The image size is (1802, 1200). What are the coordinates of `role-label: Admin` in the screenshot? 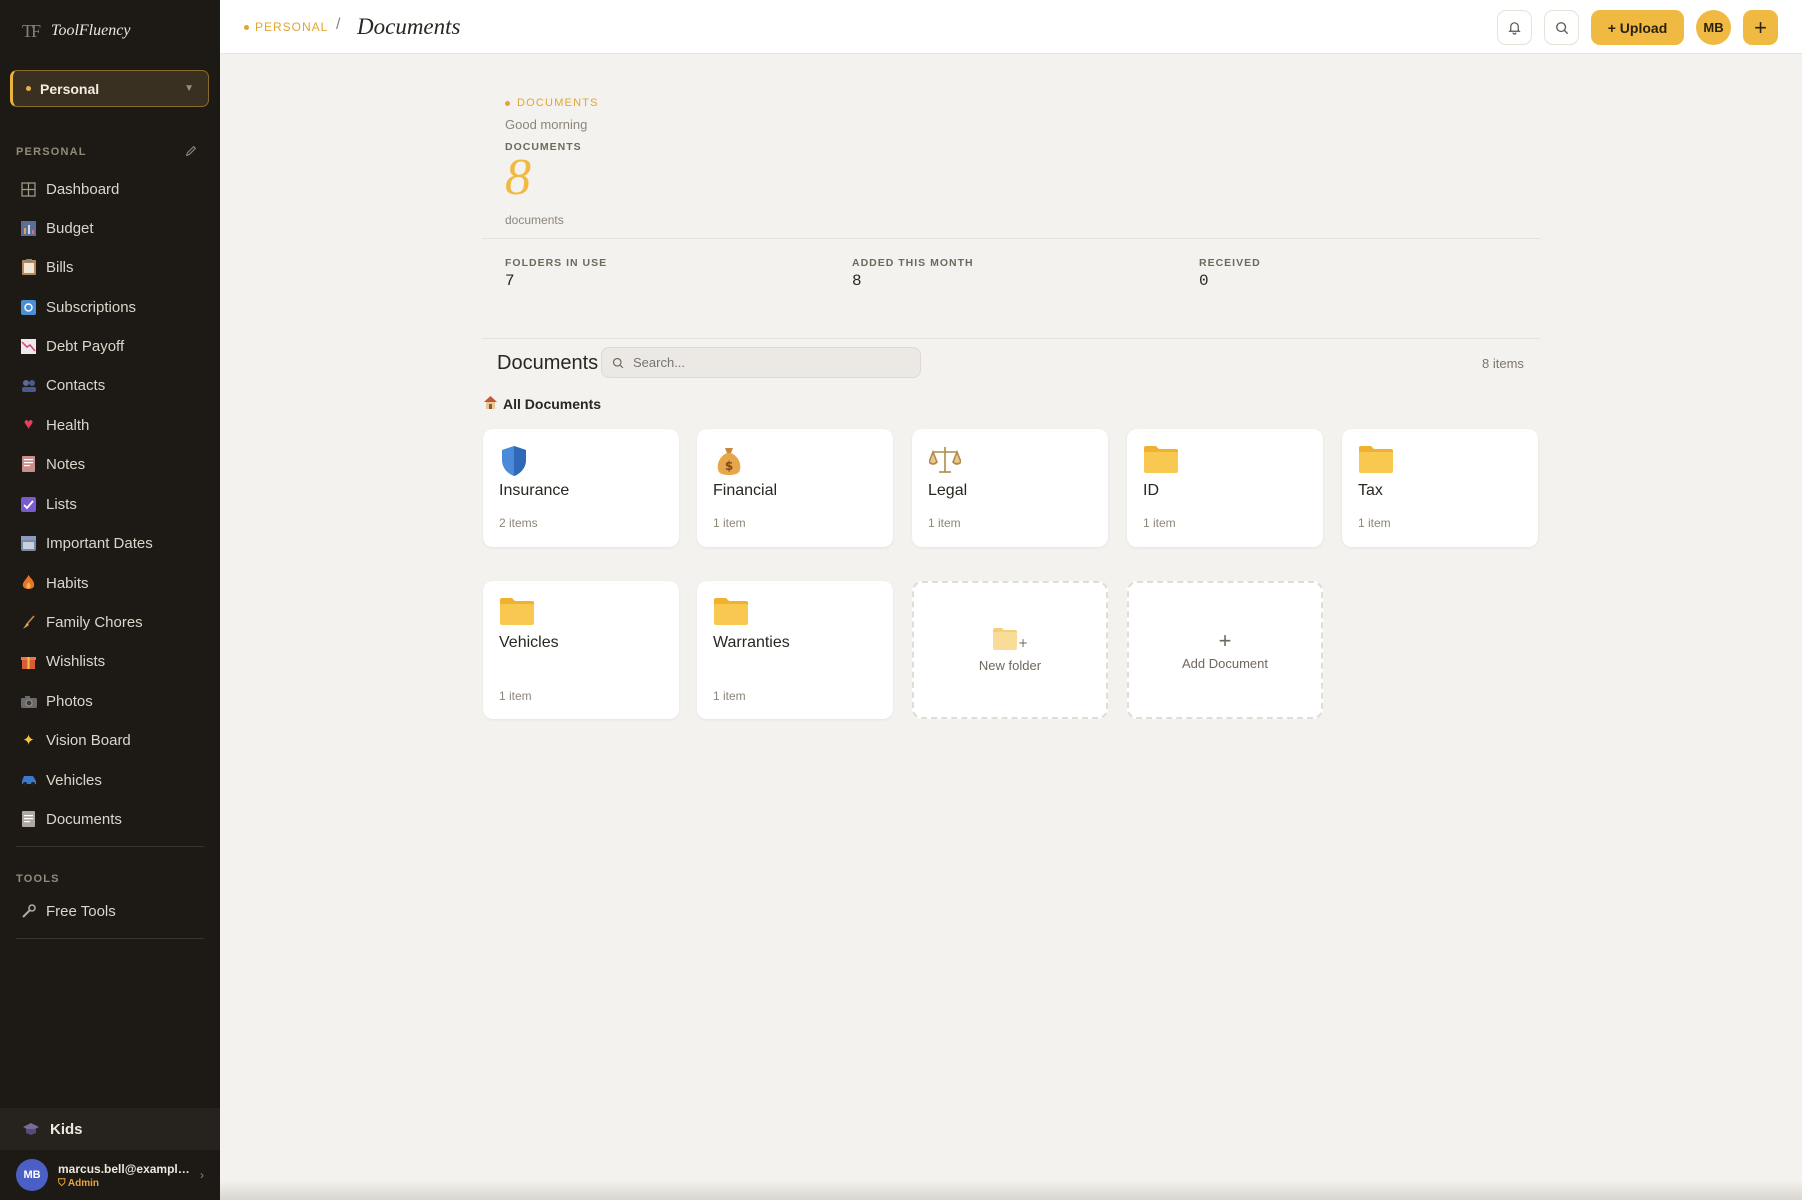 It's located at (83, 1183).